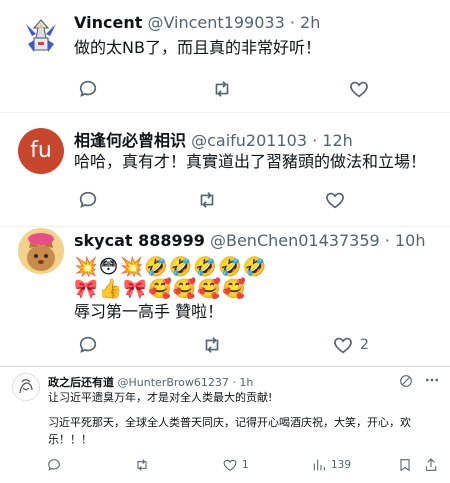 The width and height of the screenshot is (450, 483). What do you see at coordinates (410, 240) in the screenshot?
I see `timestamp: 10h` at bounding box center [410, 240].